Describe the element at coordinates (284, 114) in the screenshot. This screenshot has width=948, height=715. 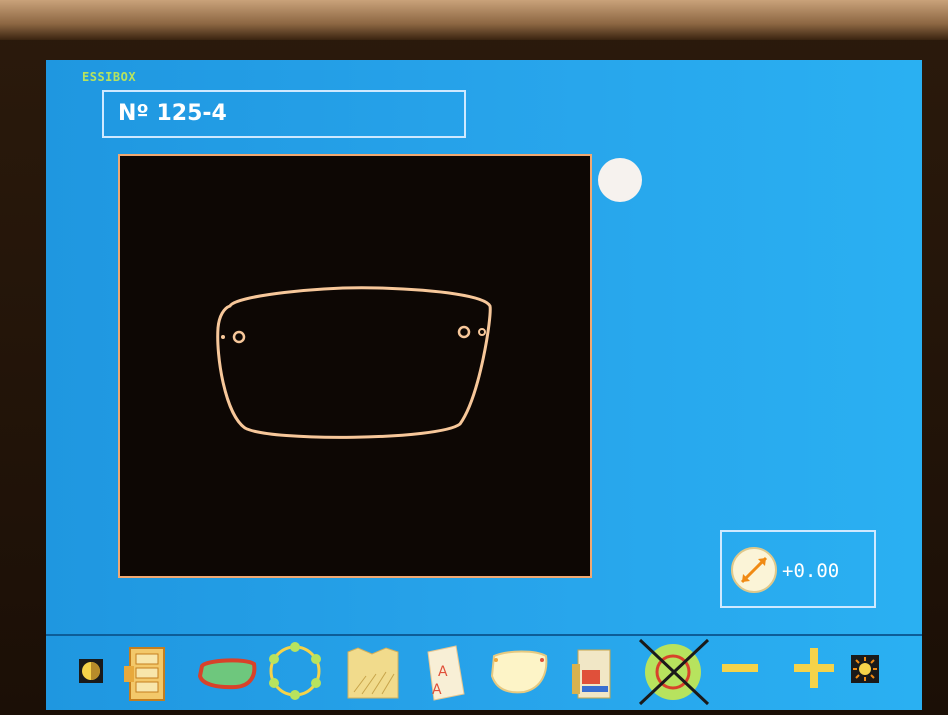
I see `job-number-box: Nº 125-4` at that location.